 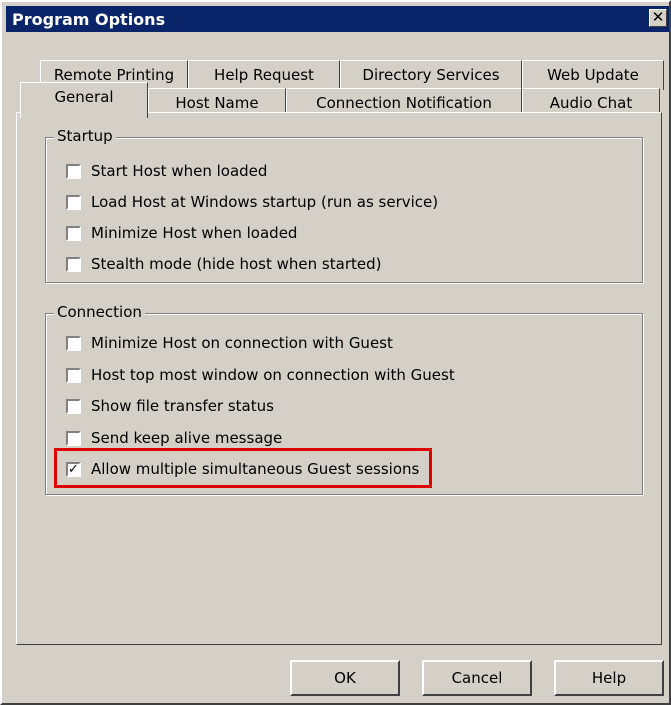 I want to click on tab-general: General, so click(x=84, y=100).